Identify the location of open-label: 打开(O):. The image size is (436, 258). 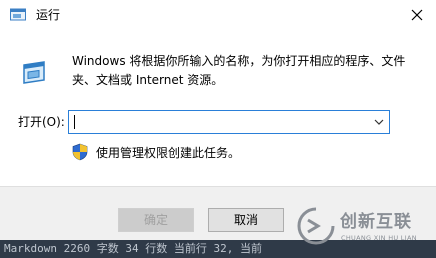
(41, 122).